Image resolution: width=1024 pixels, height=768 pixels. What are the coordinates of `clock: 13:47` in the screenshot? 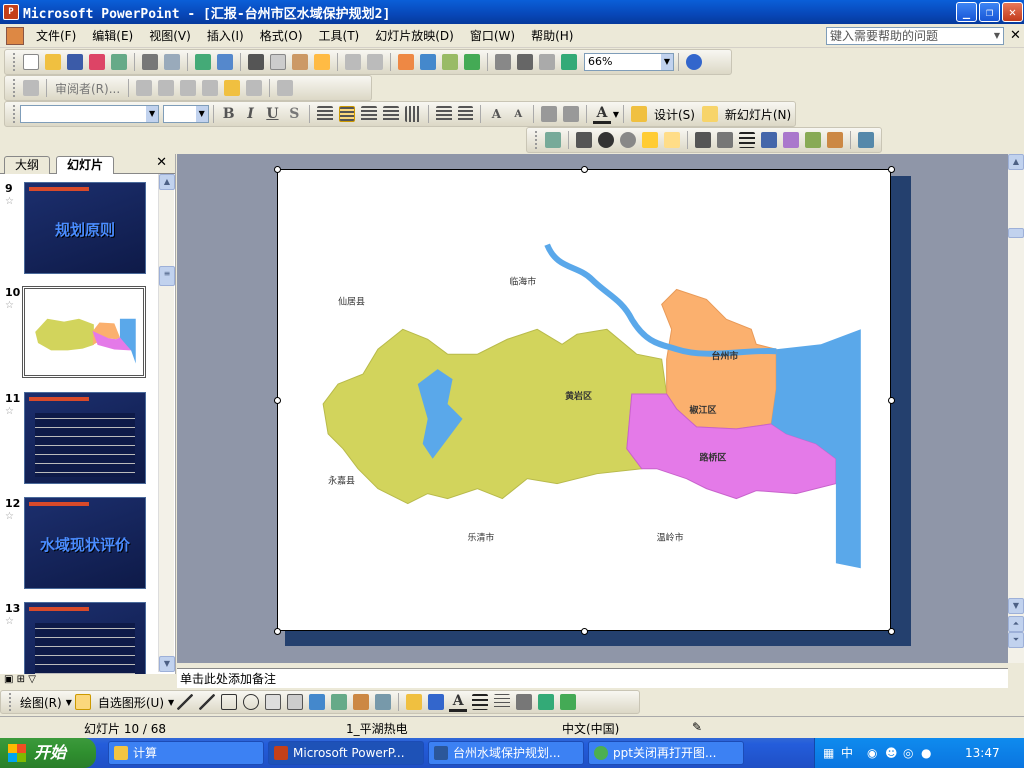 It's located at (982, 753).